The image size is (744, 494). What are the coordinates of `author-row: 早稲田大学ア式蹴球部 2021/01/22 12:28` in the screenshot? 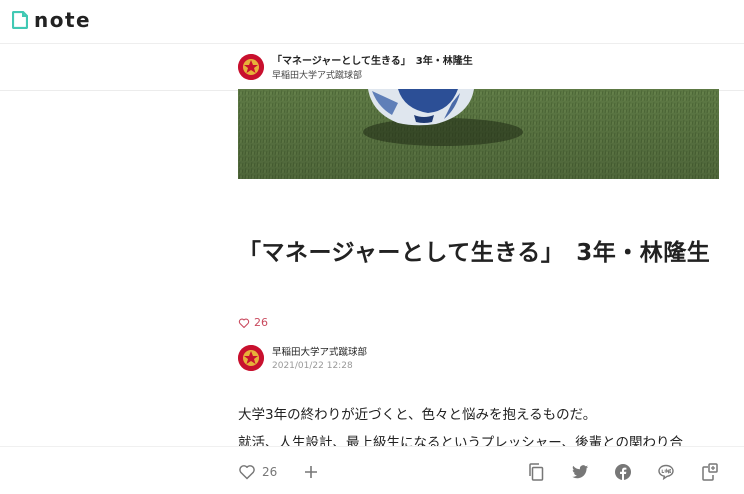 It's located at (302, 357).